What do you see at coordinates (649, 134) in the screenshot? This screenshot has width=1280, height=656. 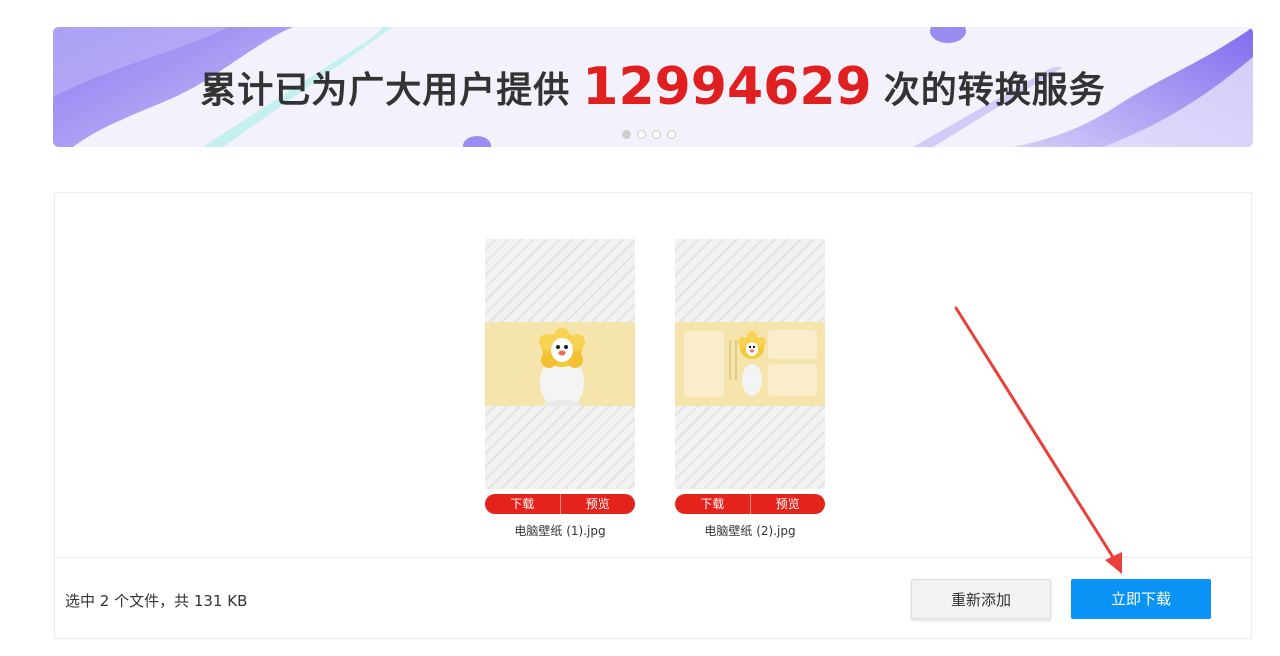 I see `carousel-dots` at bounding box center [649, 134].